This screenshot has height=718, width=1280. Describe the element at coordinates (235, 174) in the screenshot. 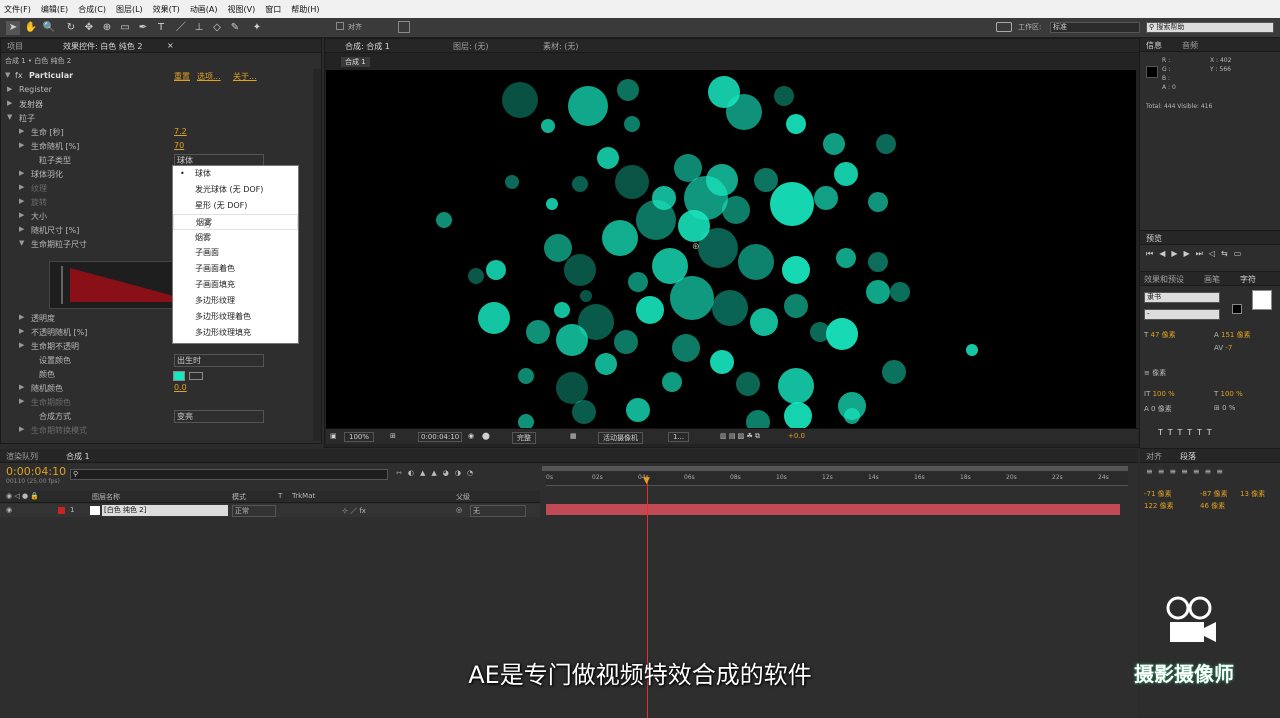

I see `dropdown-option: • 球体` at that location.